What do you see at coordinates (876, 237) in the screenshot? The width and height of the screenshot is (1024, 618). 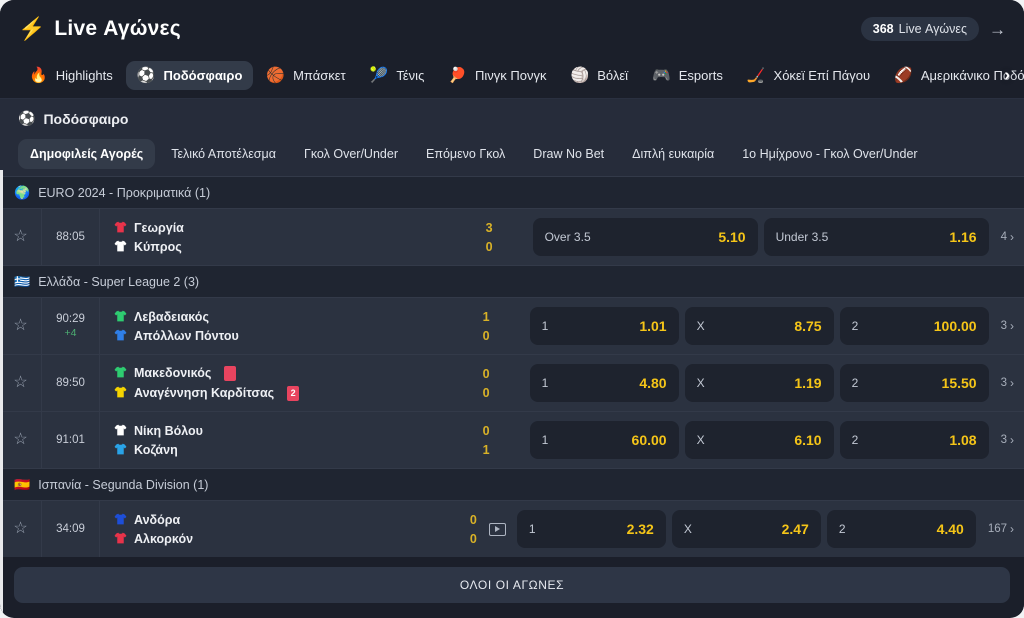 I see `odd-button: Under 3.5 1.16` at bounding box center [876, 237].